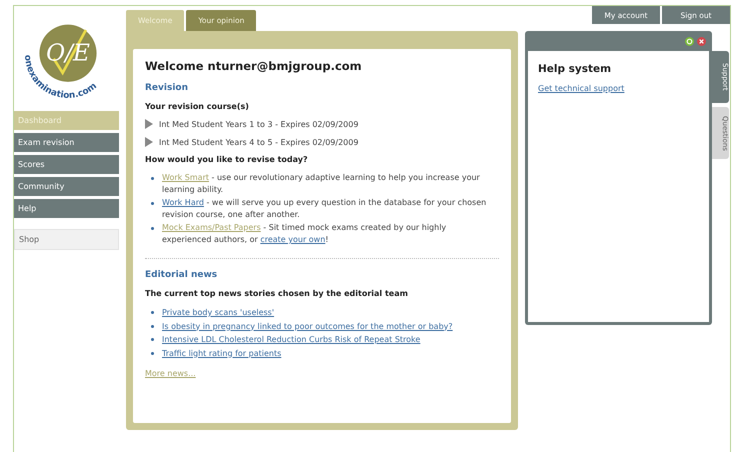 The width and height of the screenshot is (734, 452). Describe the element at coordinates (321, 184) in the screenshot. I see `option-text: Work Smart - use our revolutionary adaptive learning to help you increase your learning ability.` at that location.